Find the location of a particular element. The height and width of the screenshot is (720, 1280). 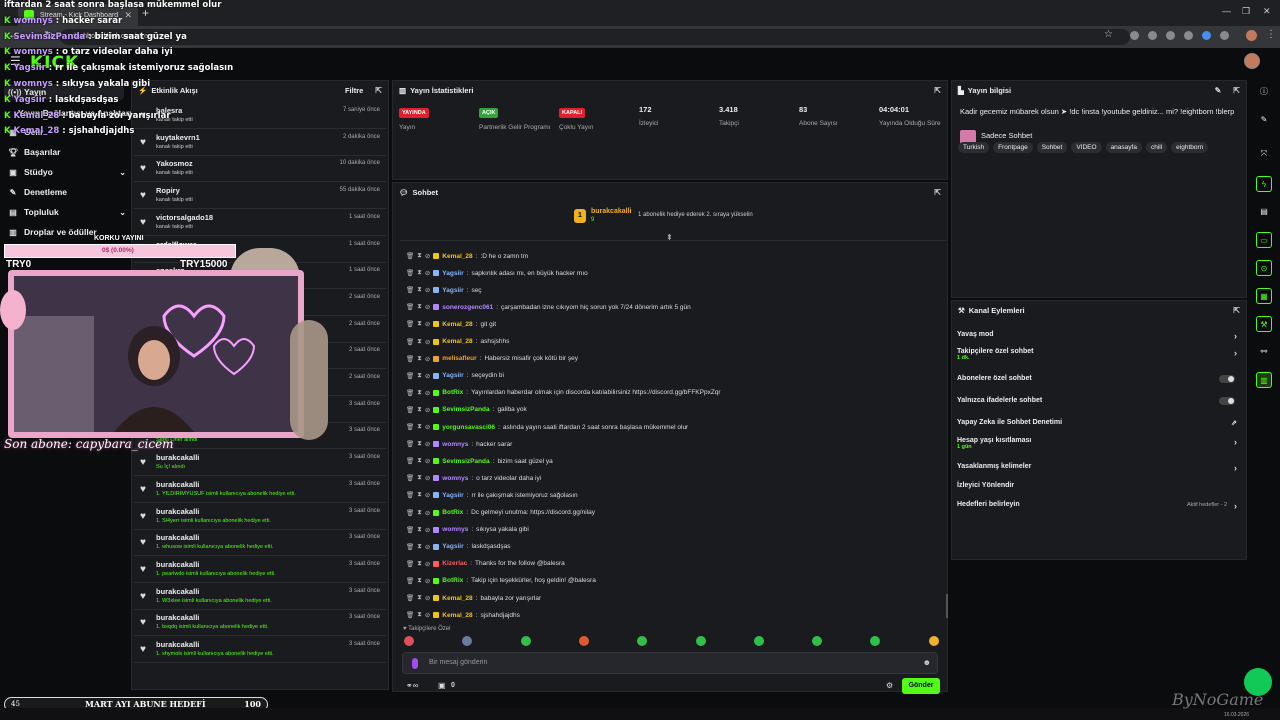

channel-action-row: Takipçilere özel sohbet 1 dk. › is located at coordinates (1099, 354).